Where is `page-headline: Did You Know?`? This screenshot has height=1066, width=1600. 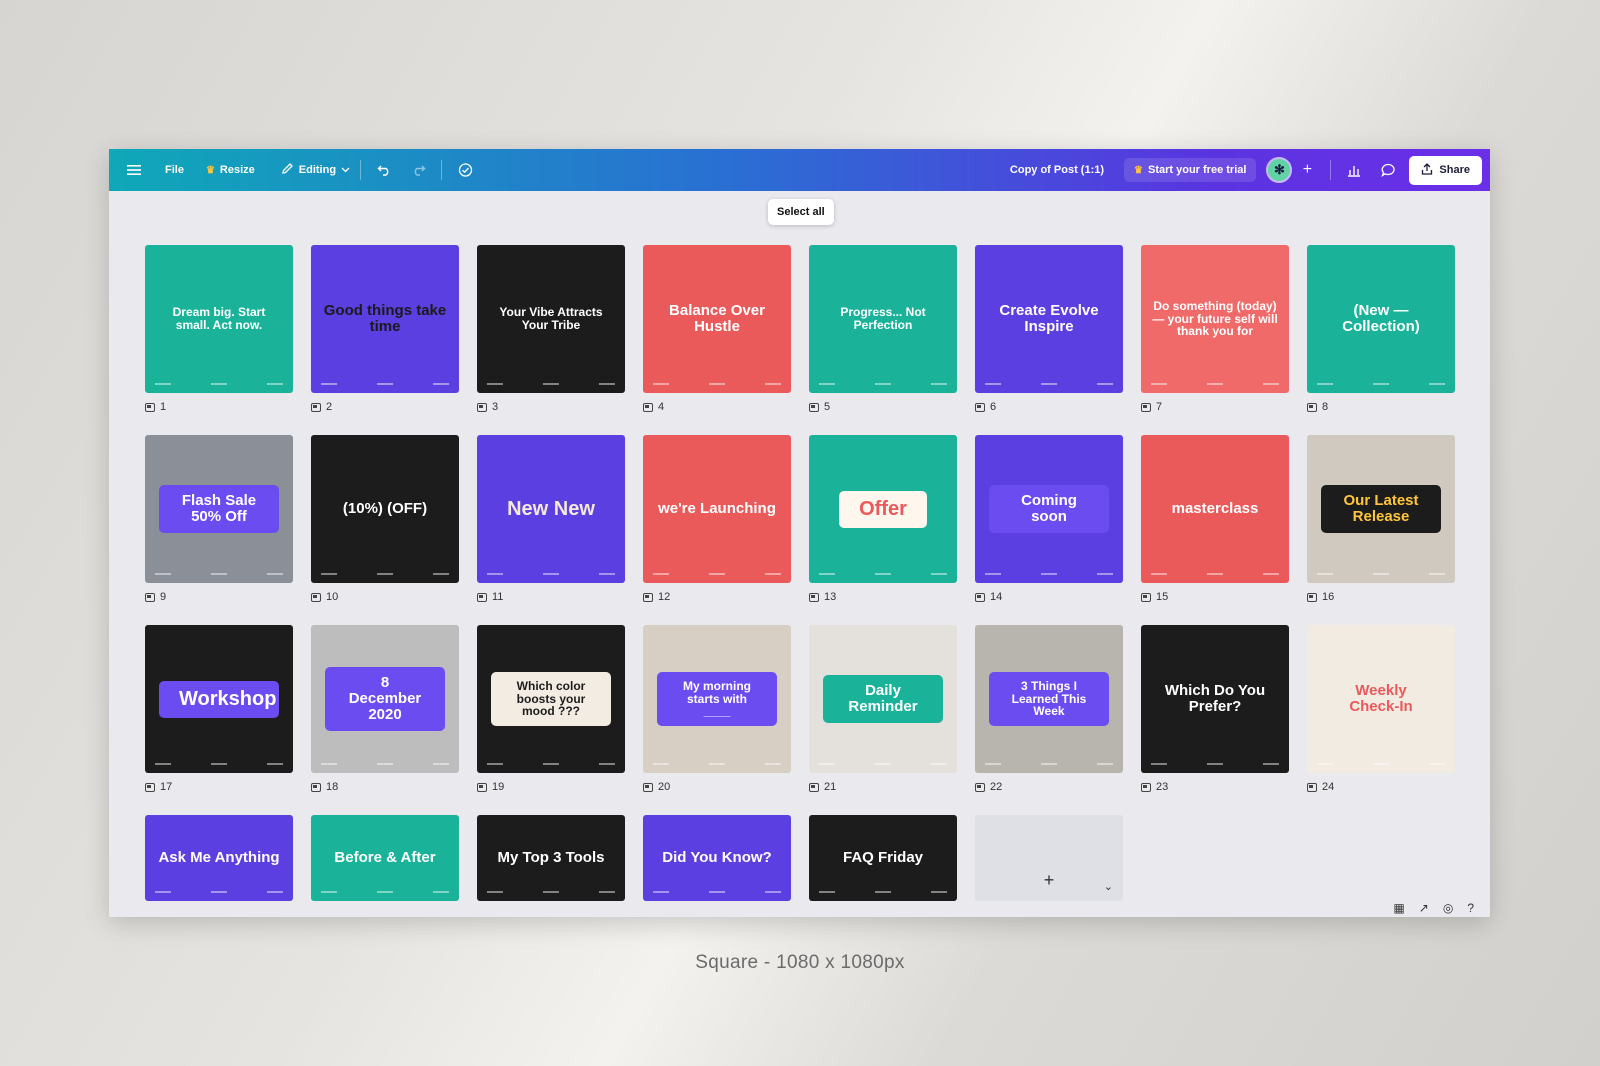 page-headline: Did You Know? is located at coordinates (717, 858).